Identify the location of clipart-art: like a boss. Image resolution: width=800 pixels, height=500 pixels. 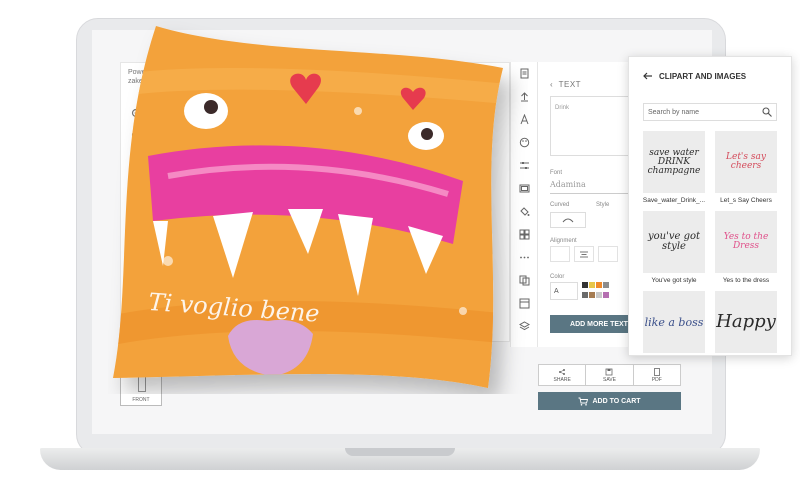
(674, 322).